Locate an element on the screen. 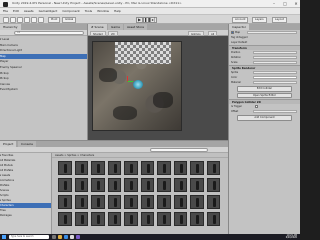 The height and width of the screenshot is (240, 320). menu-file: File is located at coordinates (5, 11).